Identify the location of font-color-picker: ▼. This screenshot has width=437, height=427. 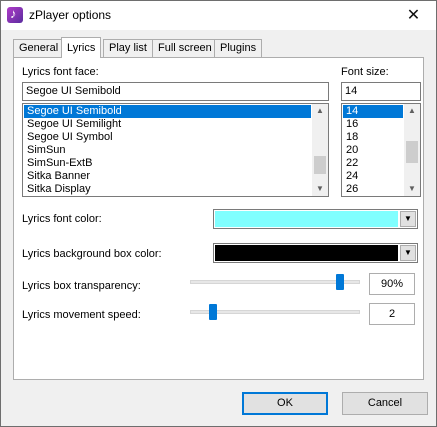
(315, 219).